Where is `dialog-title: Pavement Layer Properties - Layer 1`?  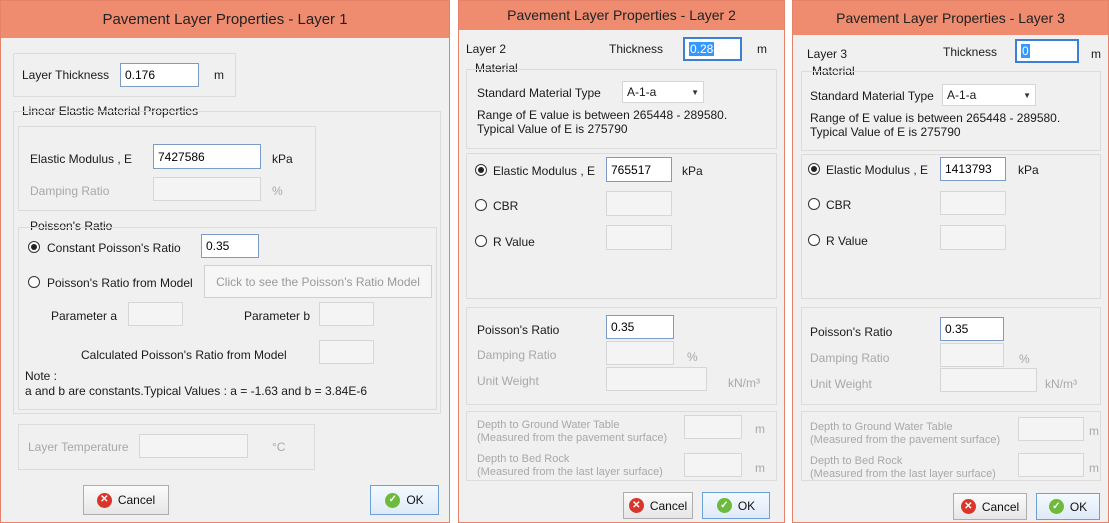 dialog-title: Pavement Layer Properties - Layer 1 is located at coordinates (225, 19).